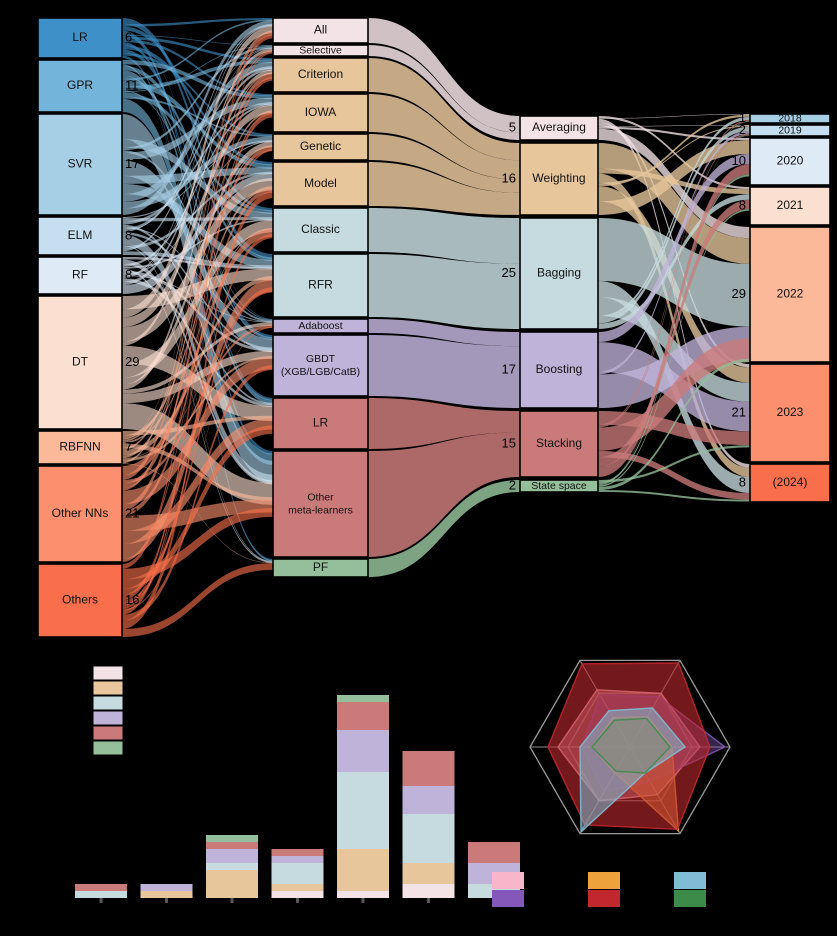 The height and width of the screenshot is (936, 837). I want to click on sankey-node-label: GPR, so click(80, 85).